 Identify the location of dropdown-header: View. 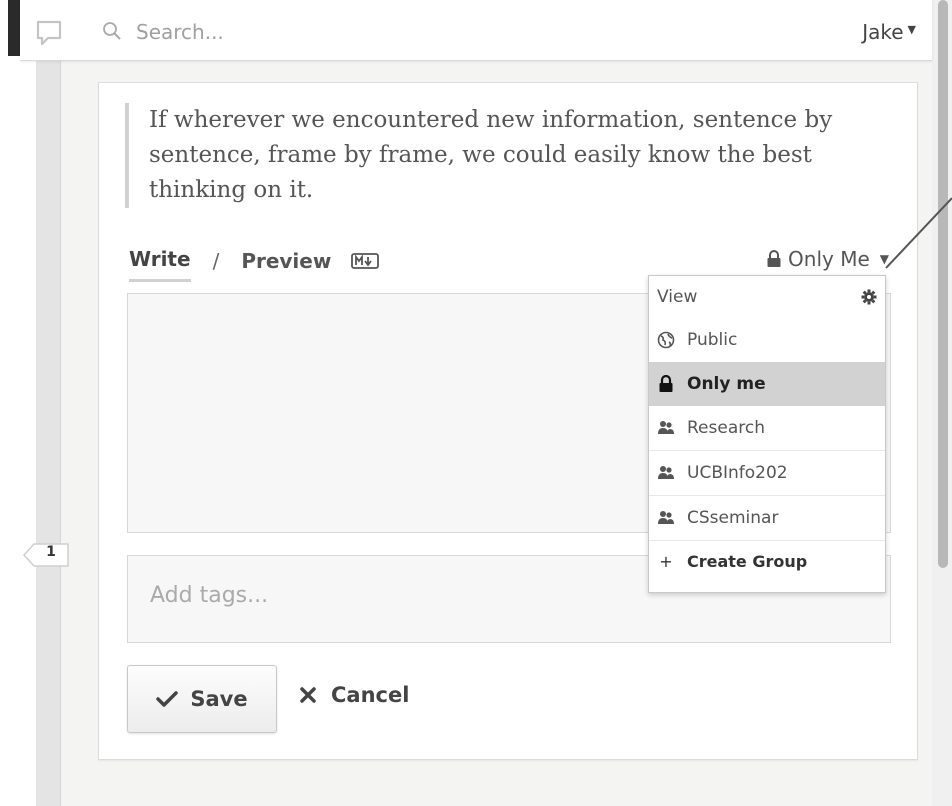
(767, 297).